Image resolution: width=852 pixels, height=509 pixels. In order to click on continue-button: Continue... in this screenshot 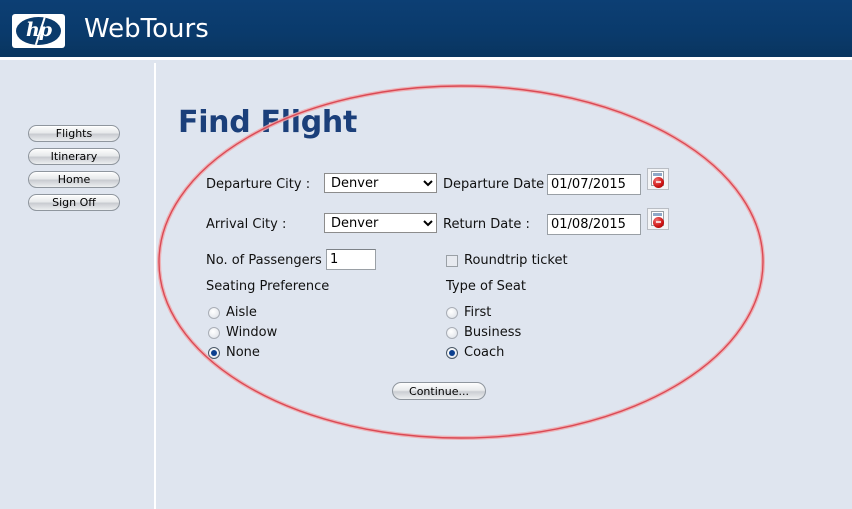, I will do `click(439, 391)`.